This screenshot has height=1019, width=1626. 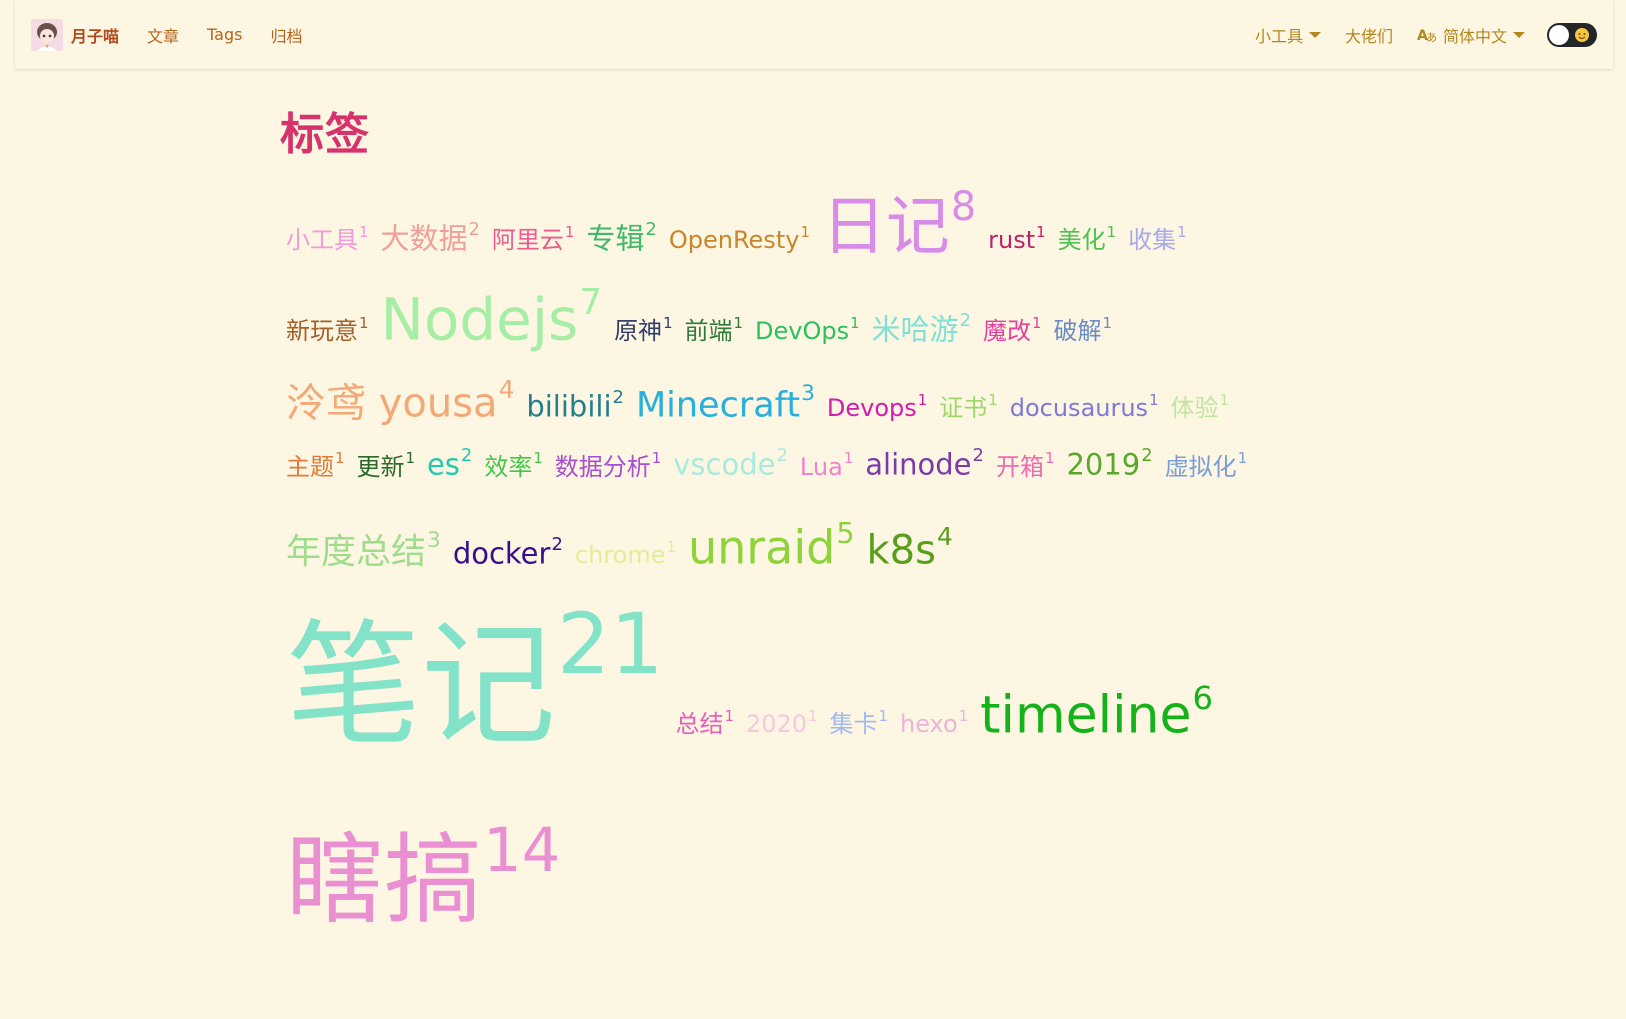 What do you see at coordinates (718, 405) in the screenshot?
I see `tag-name: Minecraft` at bounding box center [718, 405].